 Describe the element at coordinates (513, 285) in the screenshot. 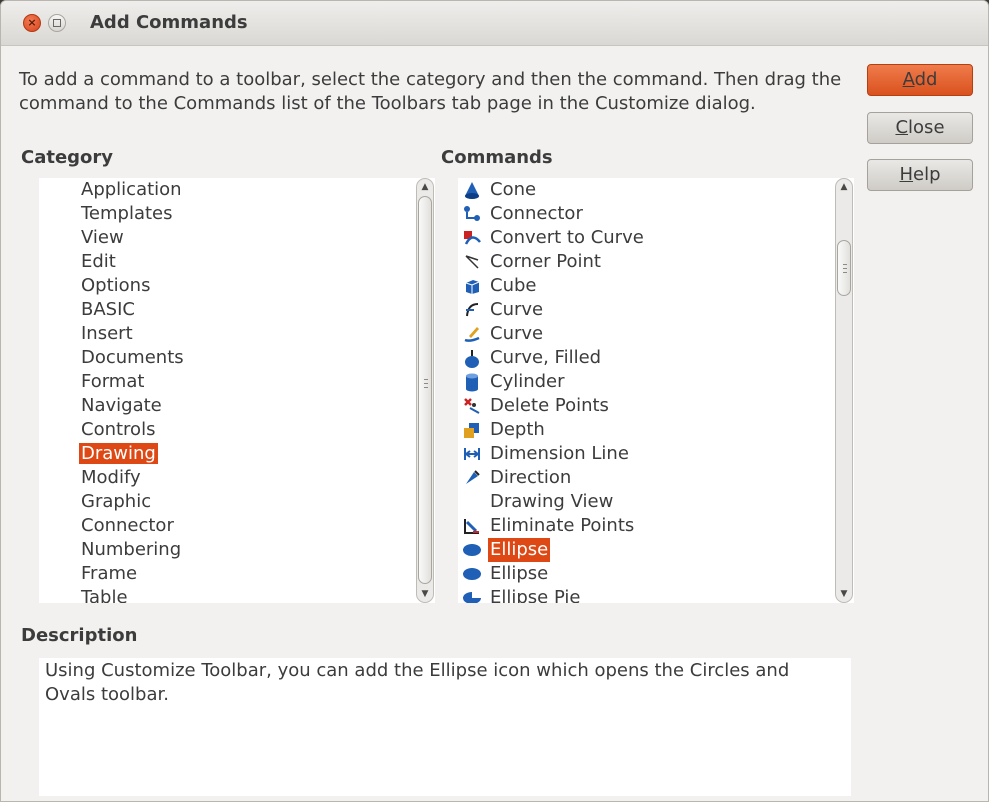

I see `command-item-label: Cube` at that location.